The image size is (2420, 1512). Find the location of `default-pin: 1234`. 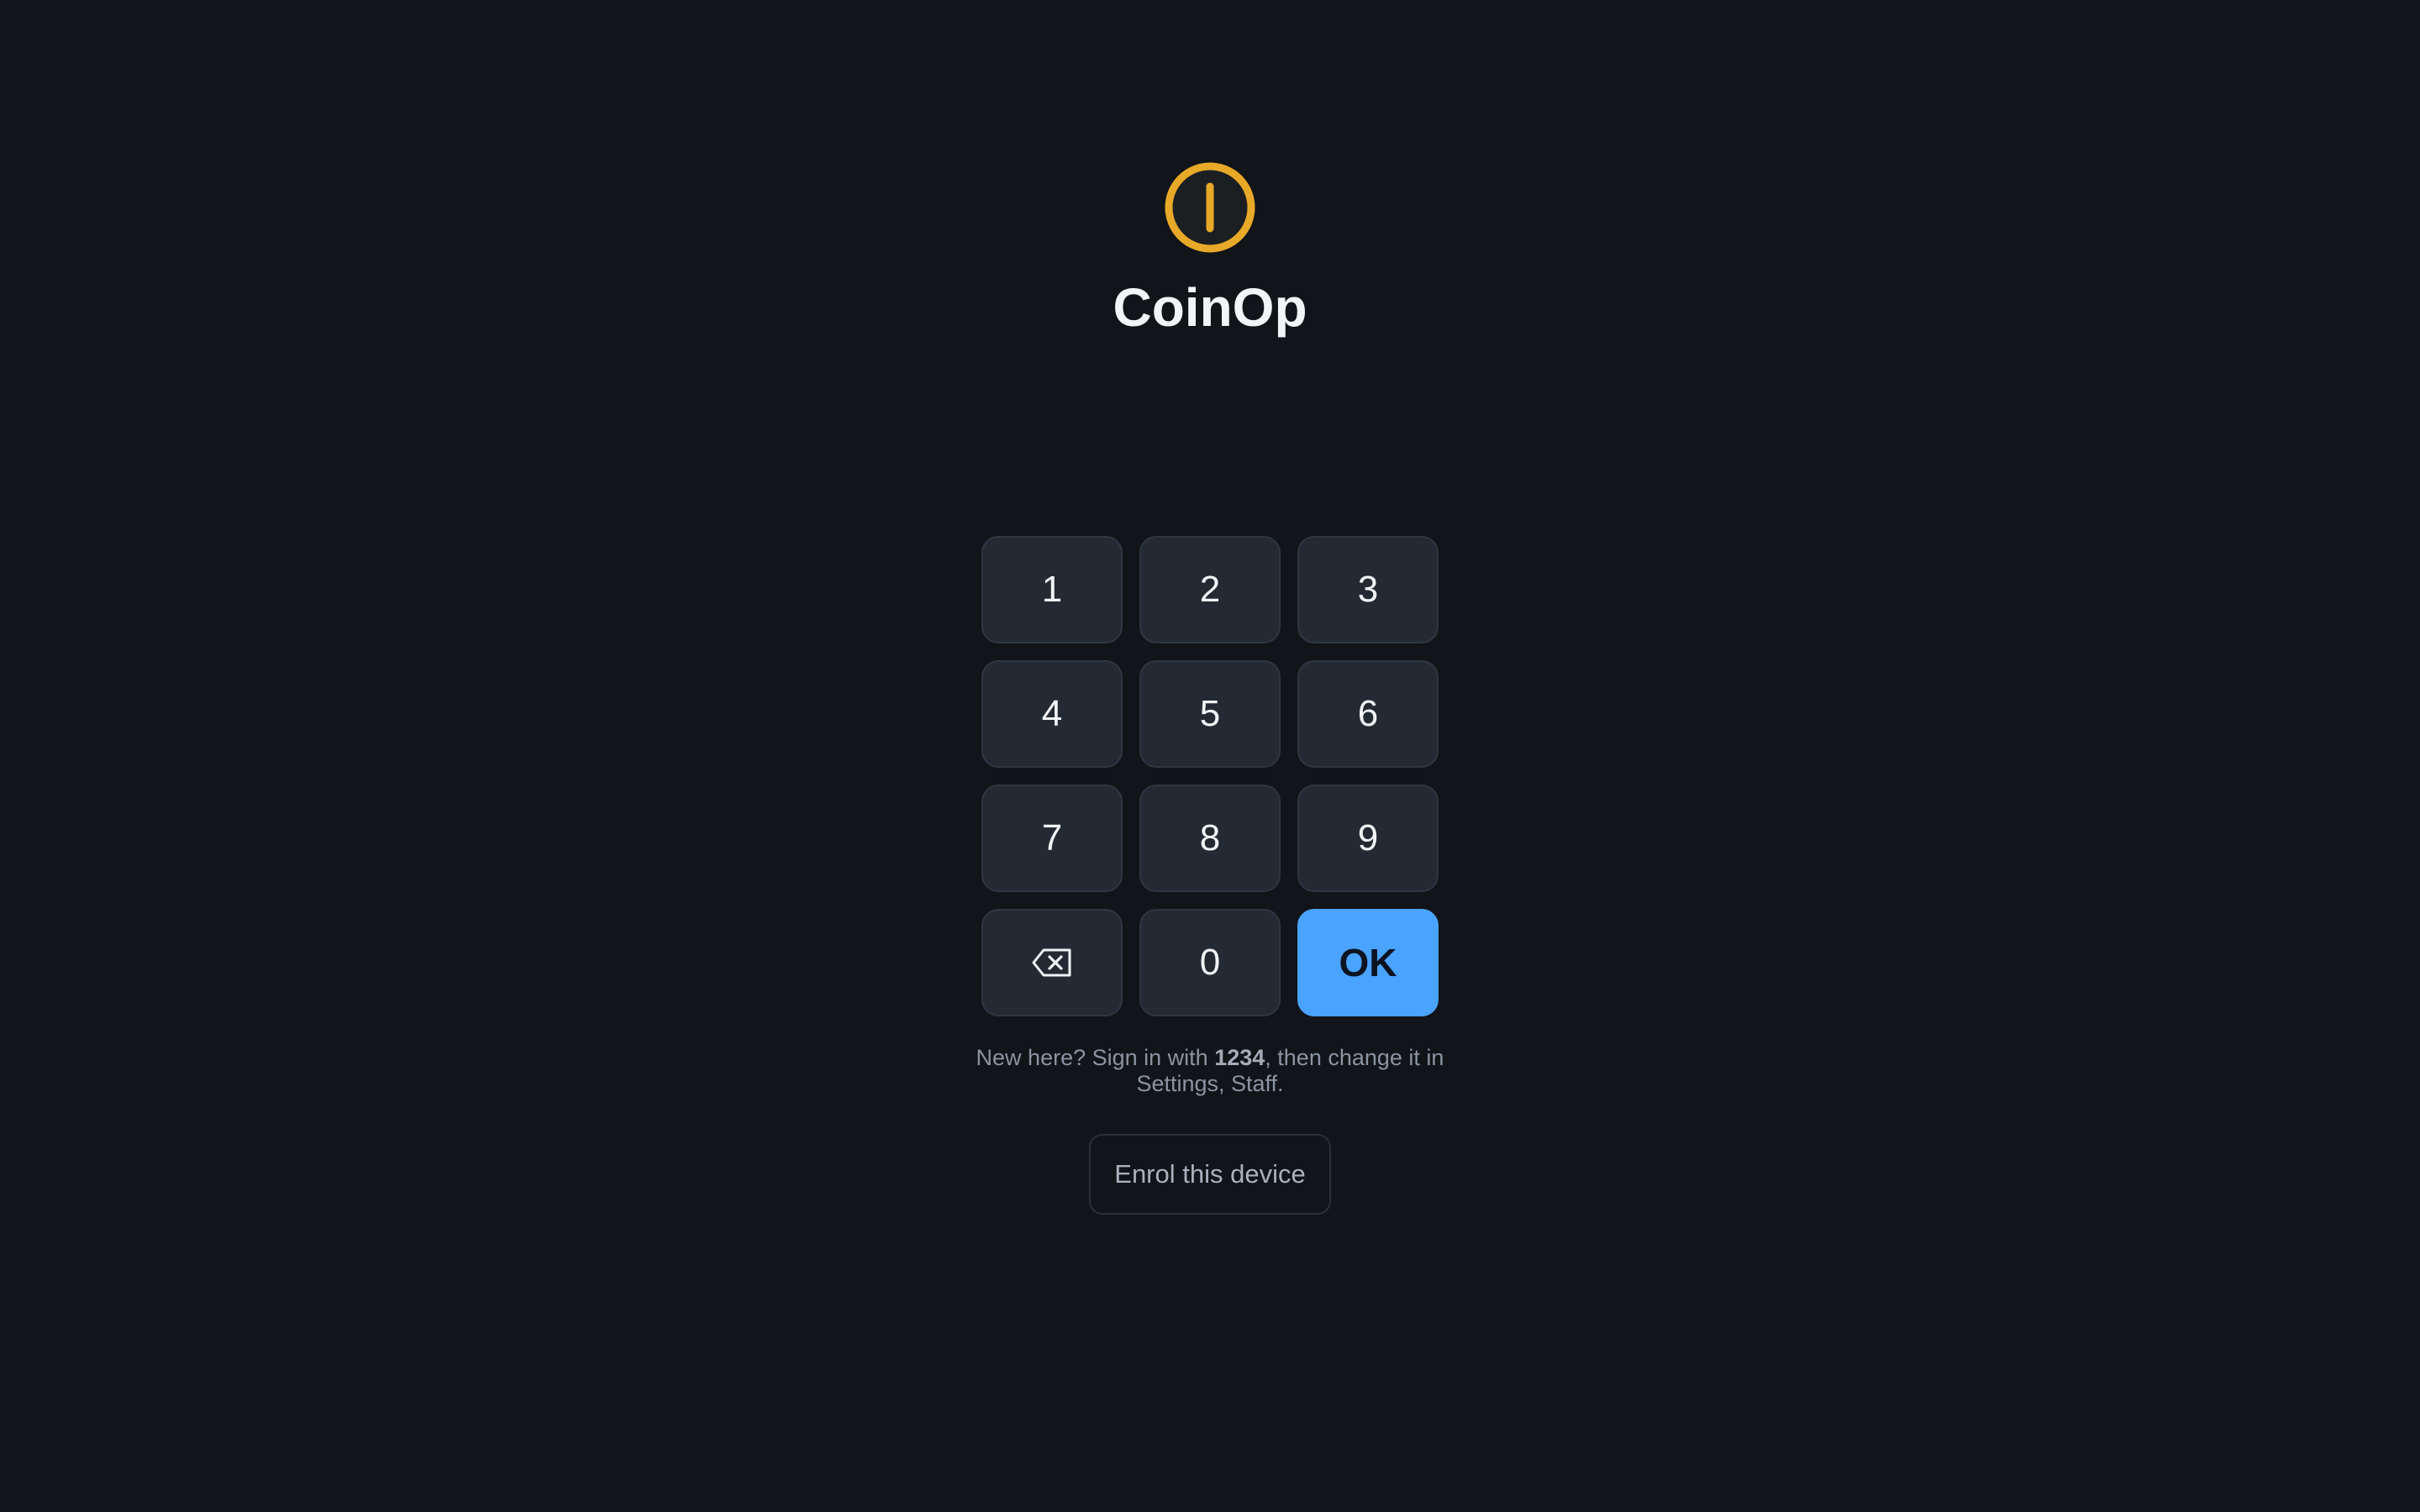

default-pin: 1234 is located at coordinates (1239, 1057).